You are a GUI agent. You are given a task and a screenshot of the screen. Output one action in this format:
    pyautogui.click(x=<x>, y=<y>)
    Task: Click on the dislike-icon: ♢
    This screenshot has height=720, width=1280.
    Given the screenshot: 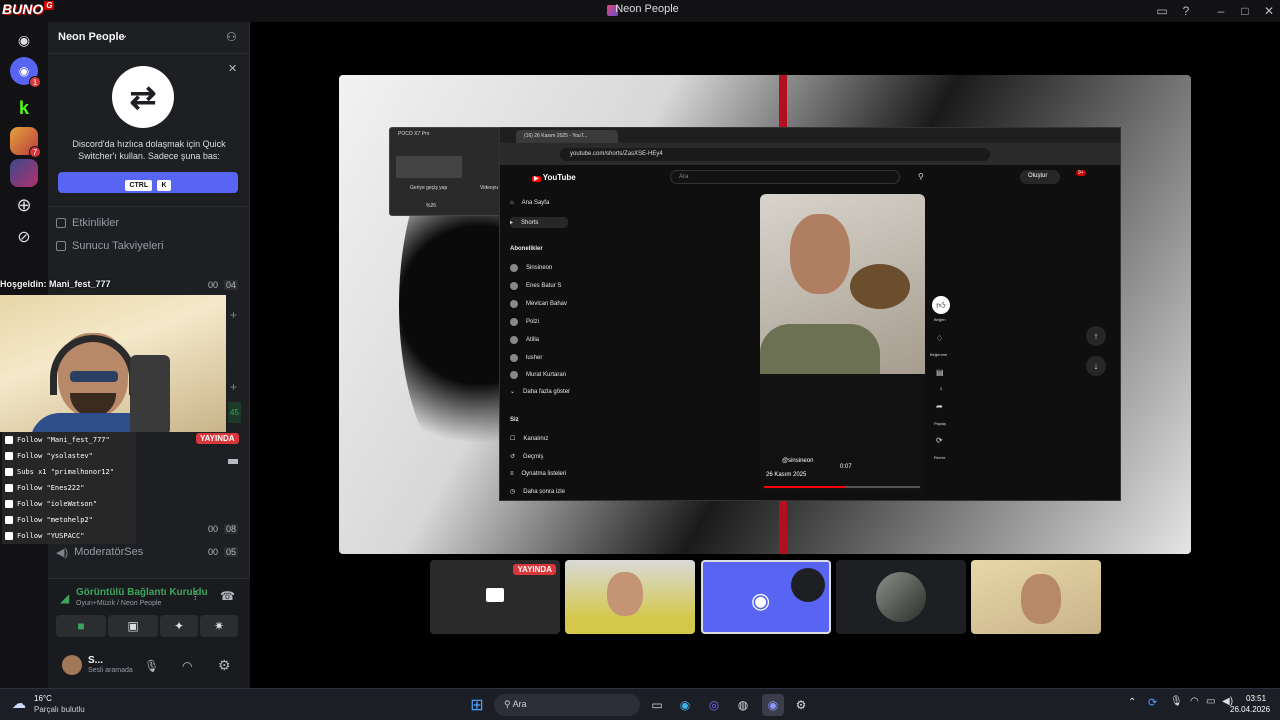 What is the action you would take?
    pyautogui.click(x=939, y=338)
    